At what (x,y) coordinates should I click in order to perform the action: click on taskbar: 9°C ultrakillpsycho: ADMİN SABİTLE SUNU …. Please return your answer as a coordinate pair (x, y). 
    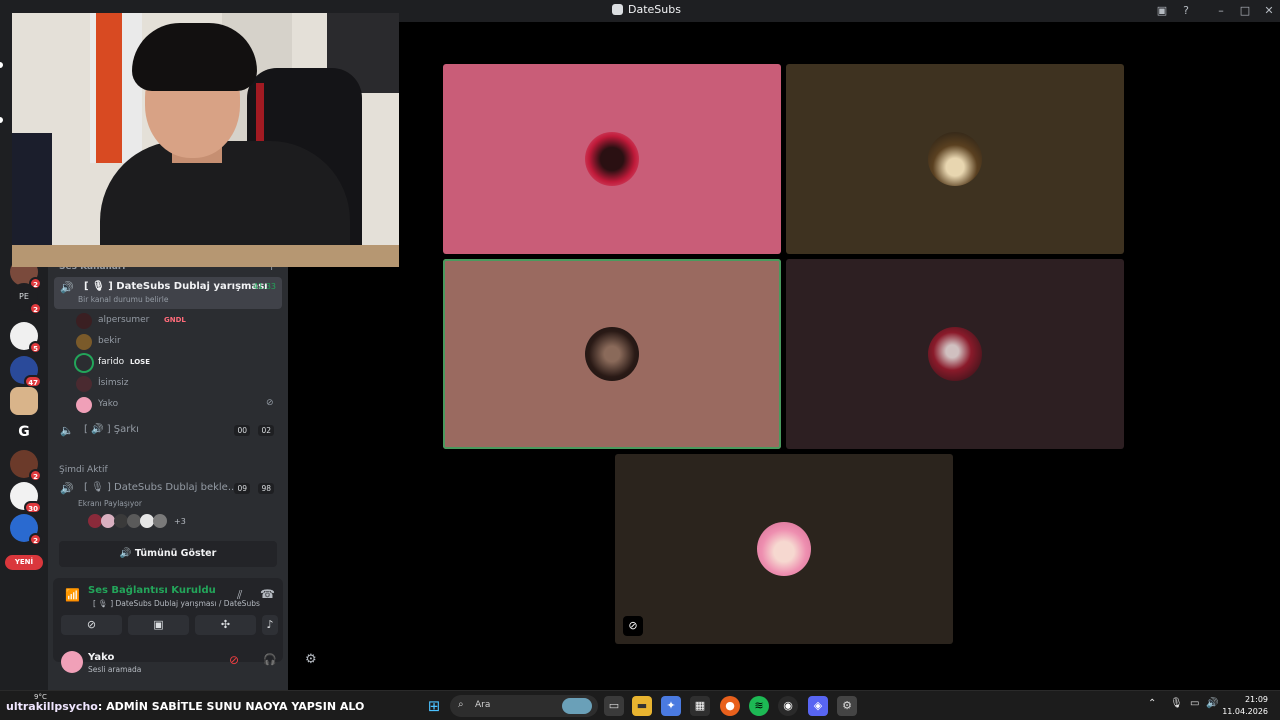
    Looking at the image, I should click on (640, 705).